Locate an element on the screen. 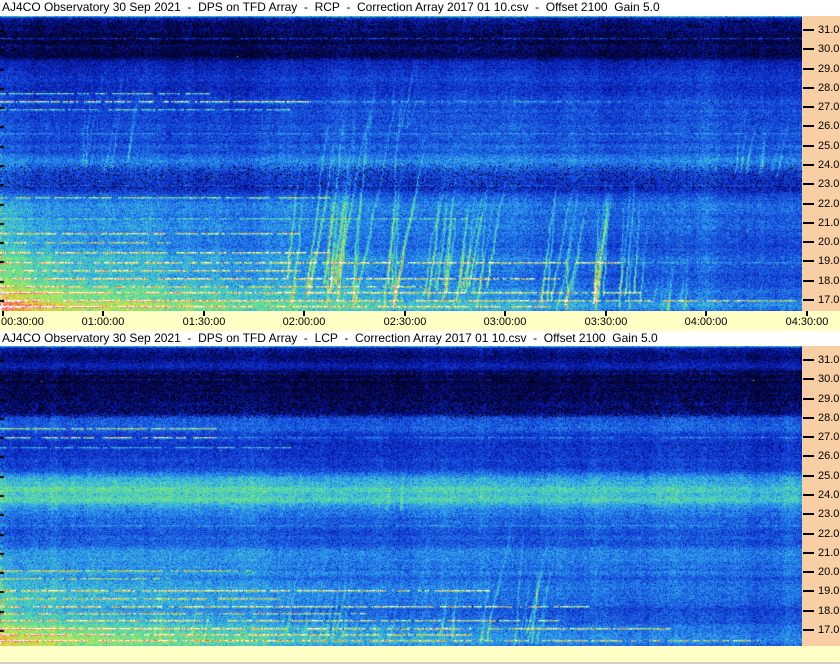 The width and height of the screenshot is (840, 664). time-axis-clipped is located at coordinates (420, 654).